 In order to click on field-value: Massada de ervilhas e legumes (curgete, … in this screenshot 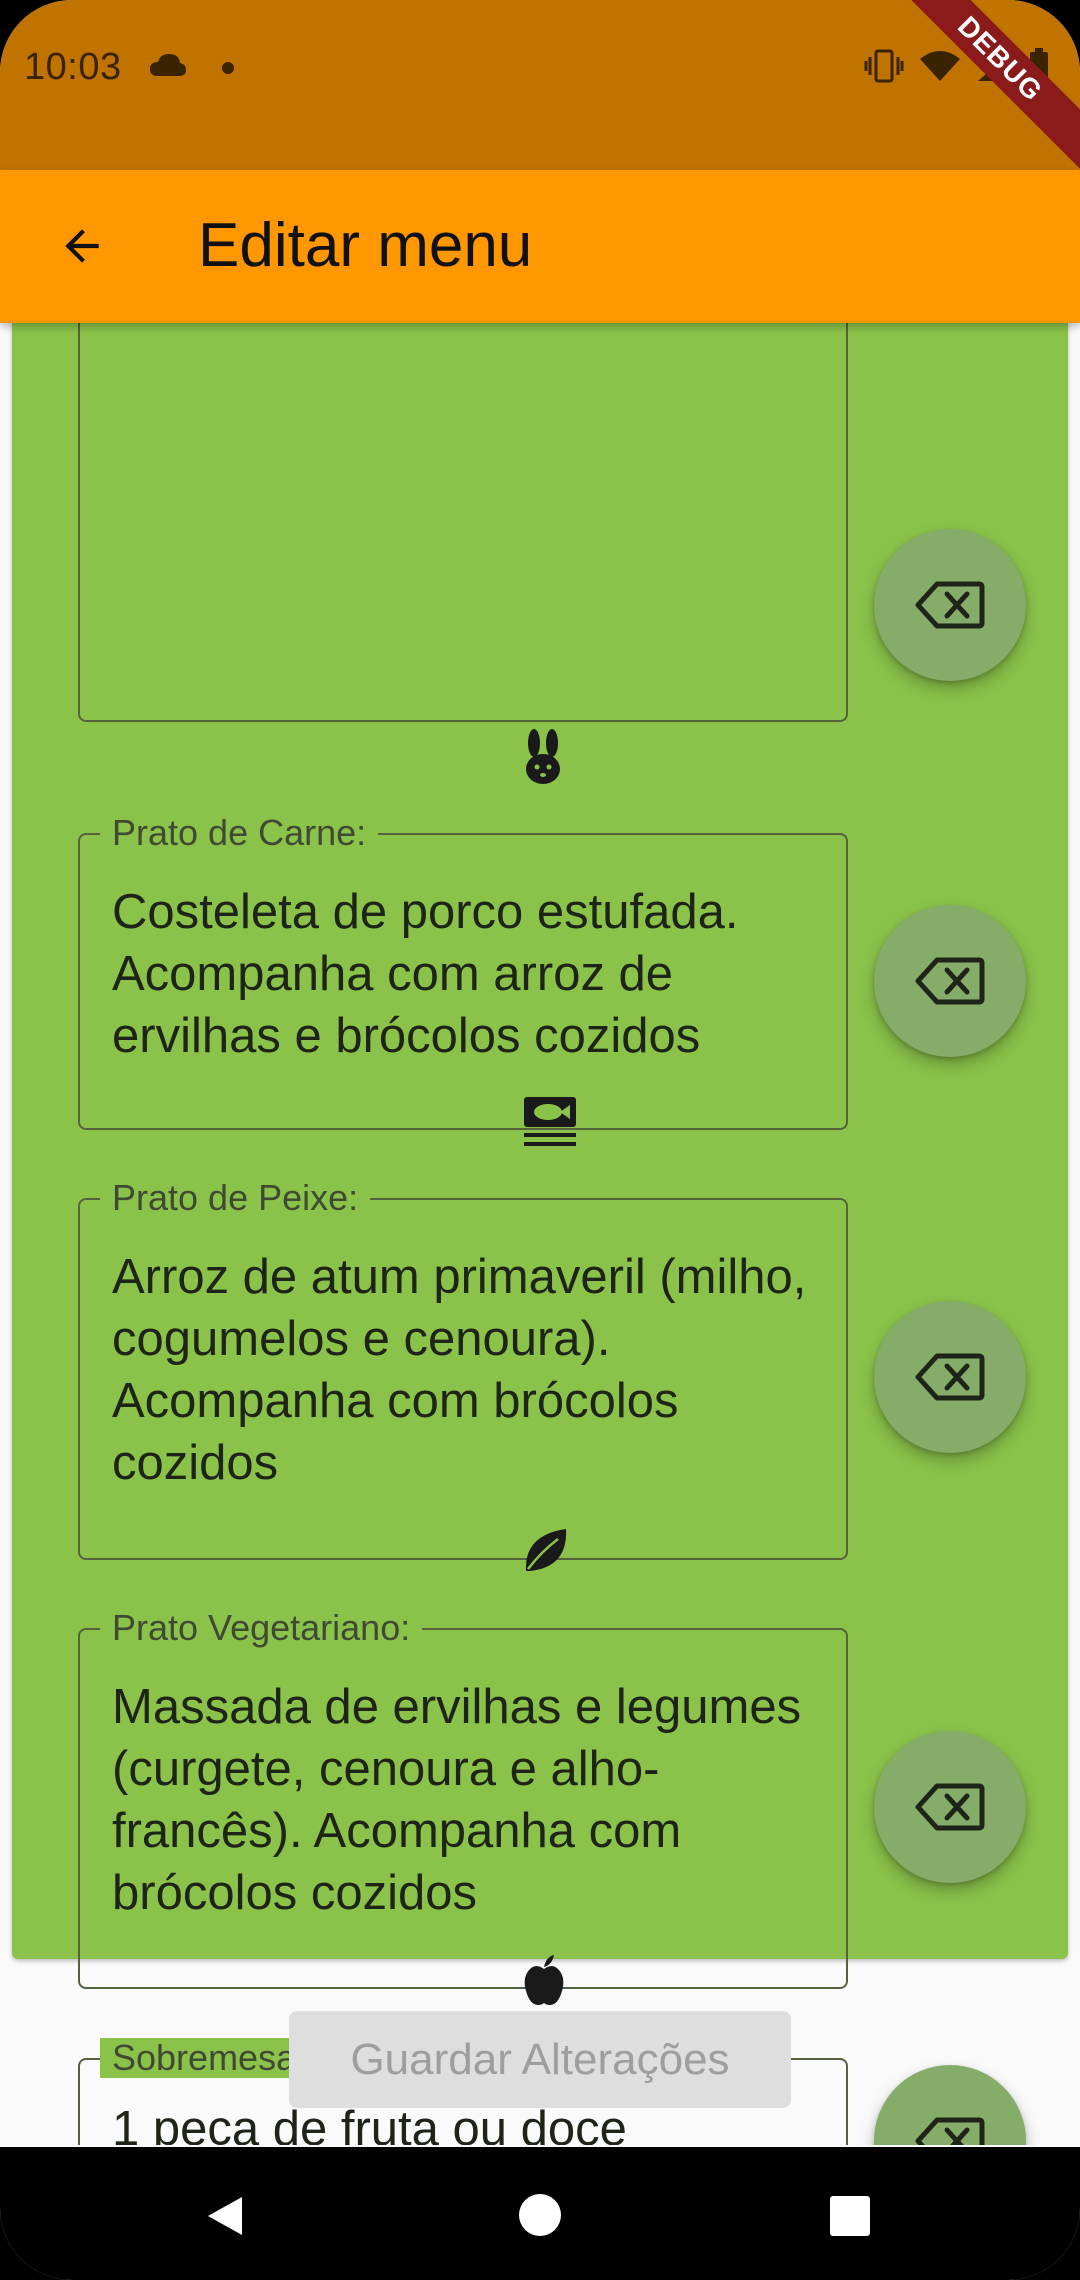, I will do `click(465, 1800)`.